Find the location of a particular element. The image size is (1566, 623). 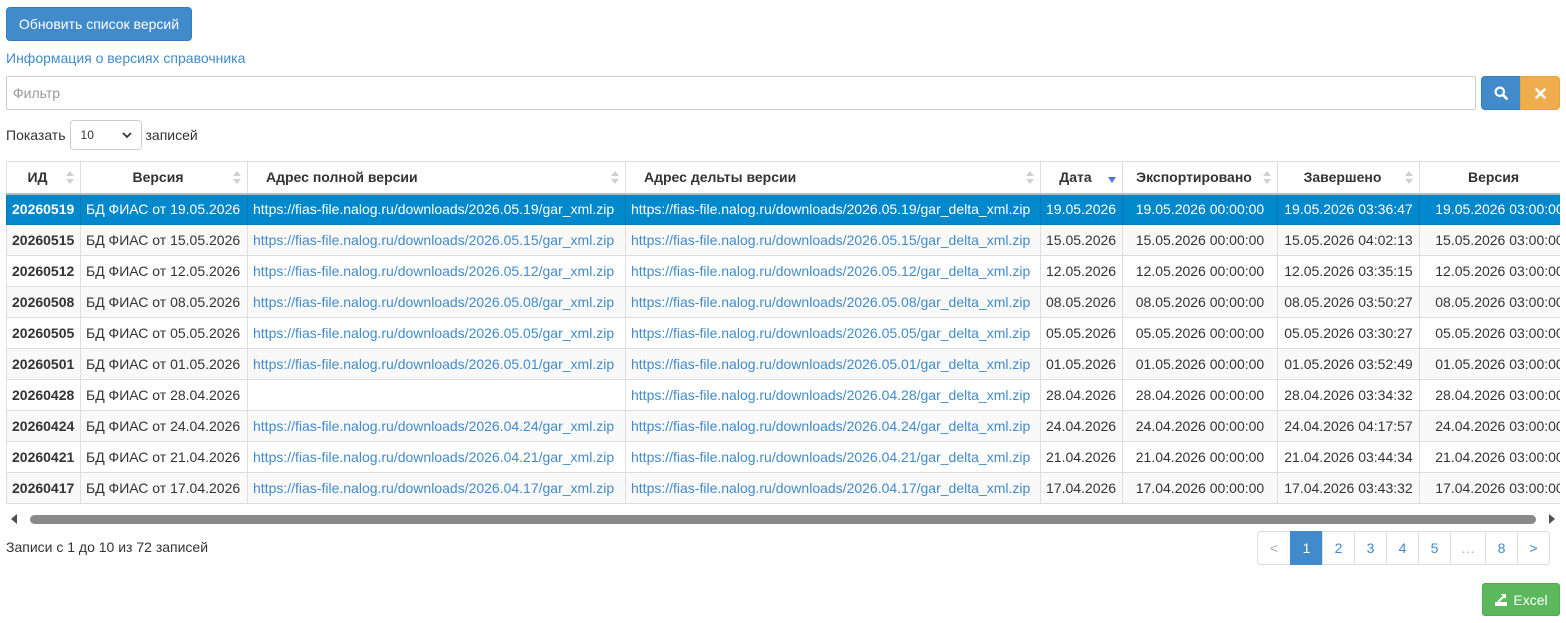

page-button: 3 is located at coordinates (1370, 548).